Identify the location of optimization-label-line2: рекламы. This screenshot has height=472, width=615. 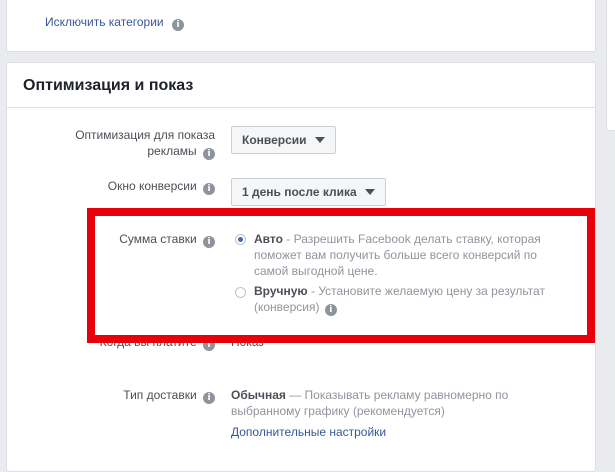
(172, 151).